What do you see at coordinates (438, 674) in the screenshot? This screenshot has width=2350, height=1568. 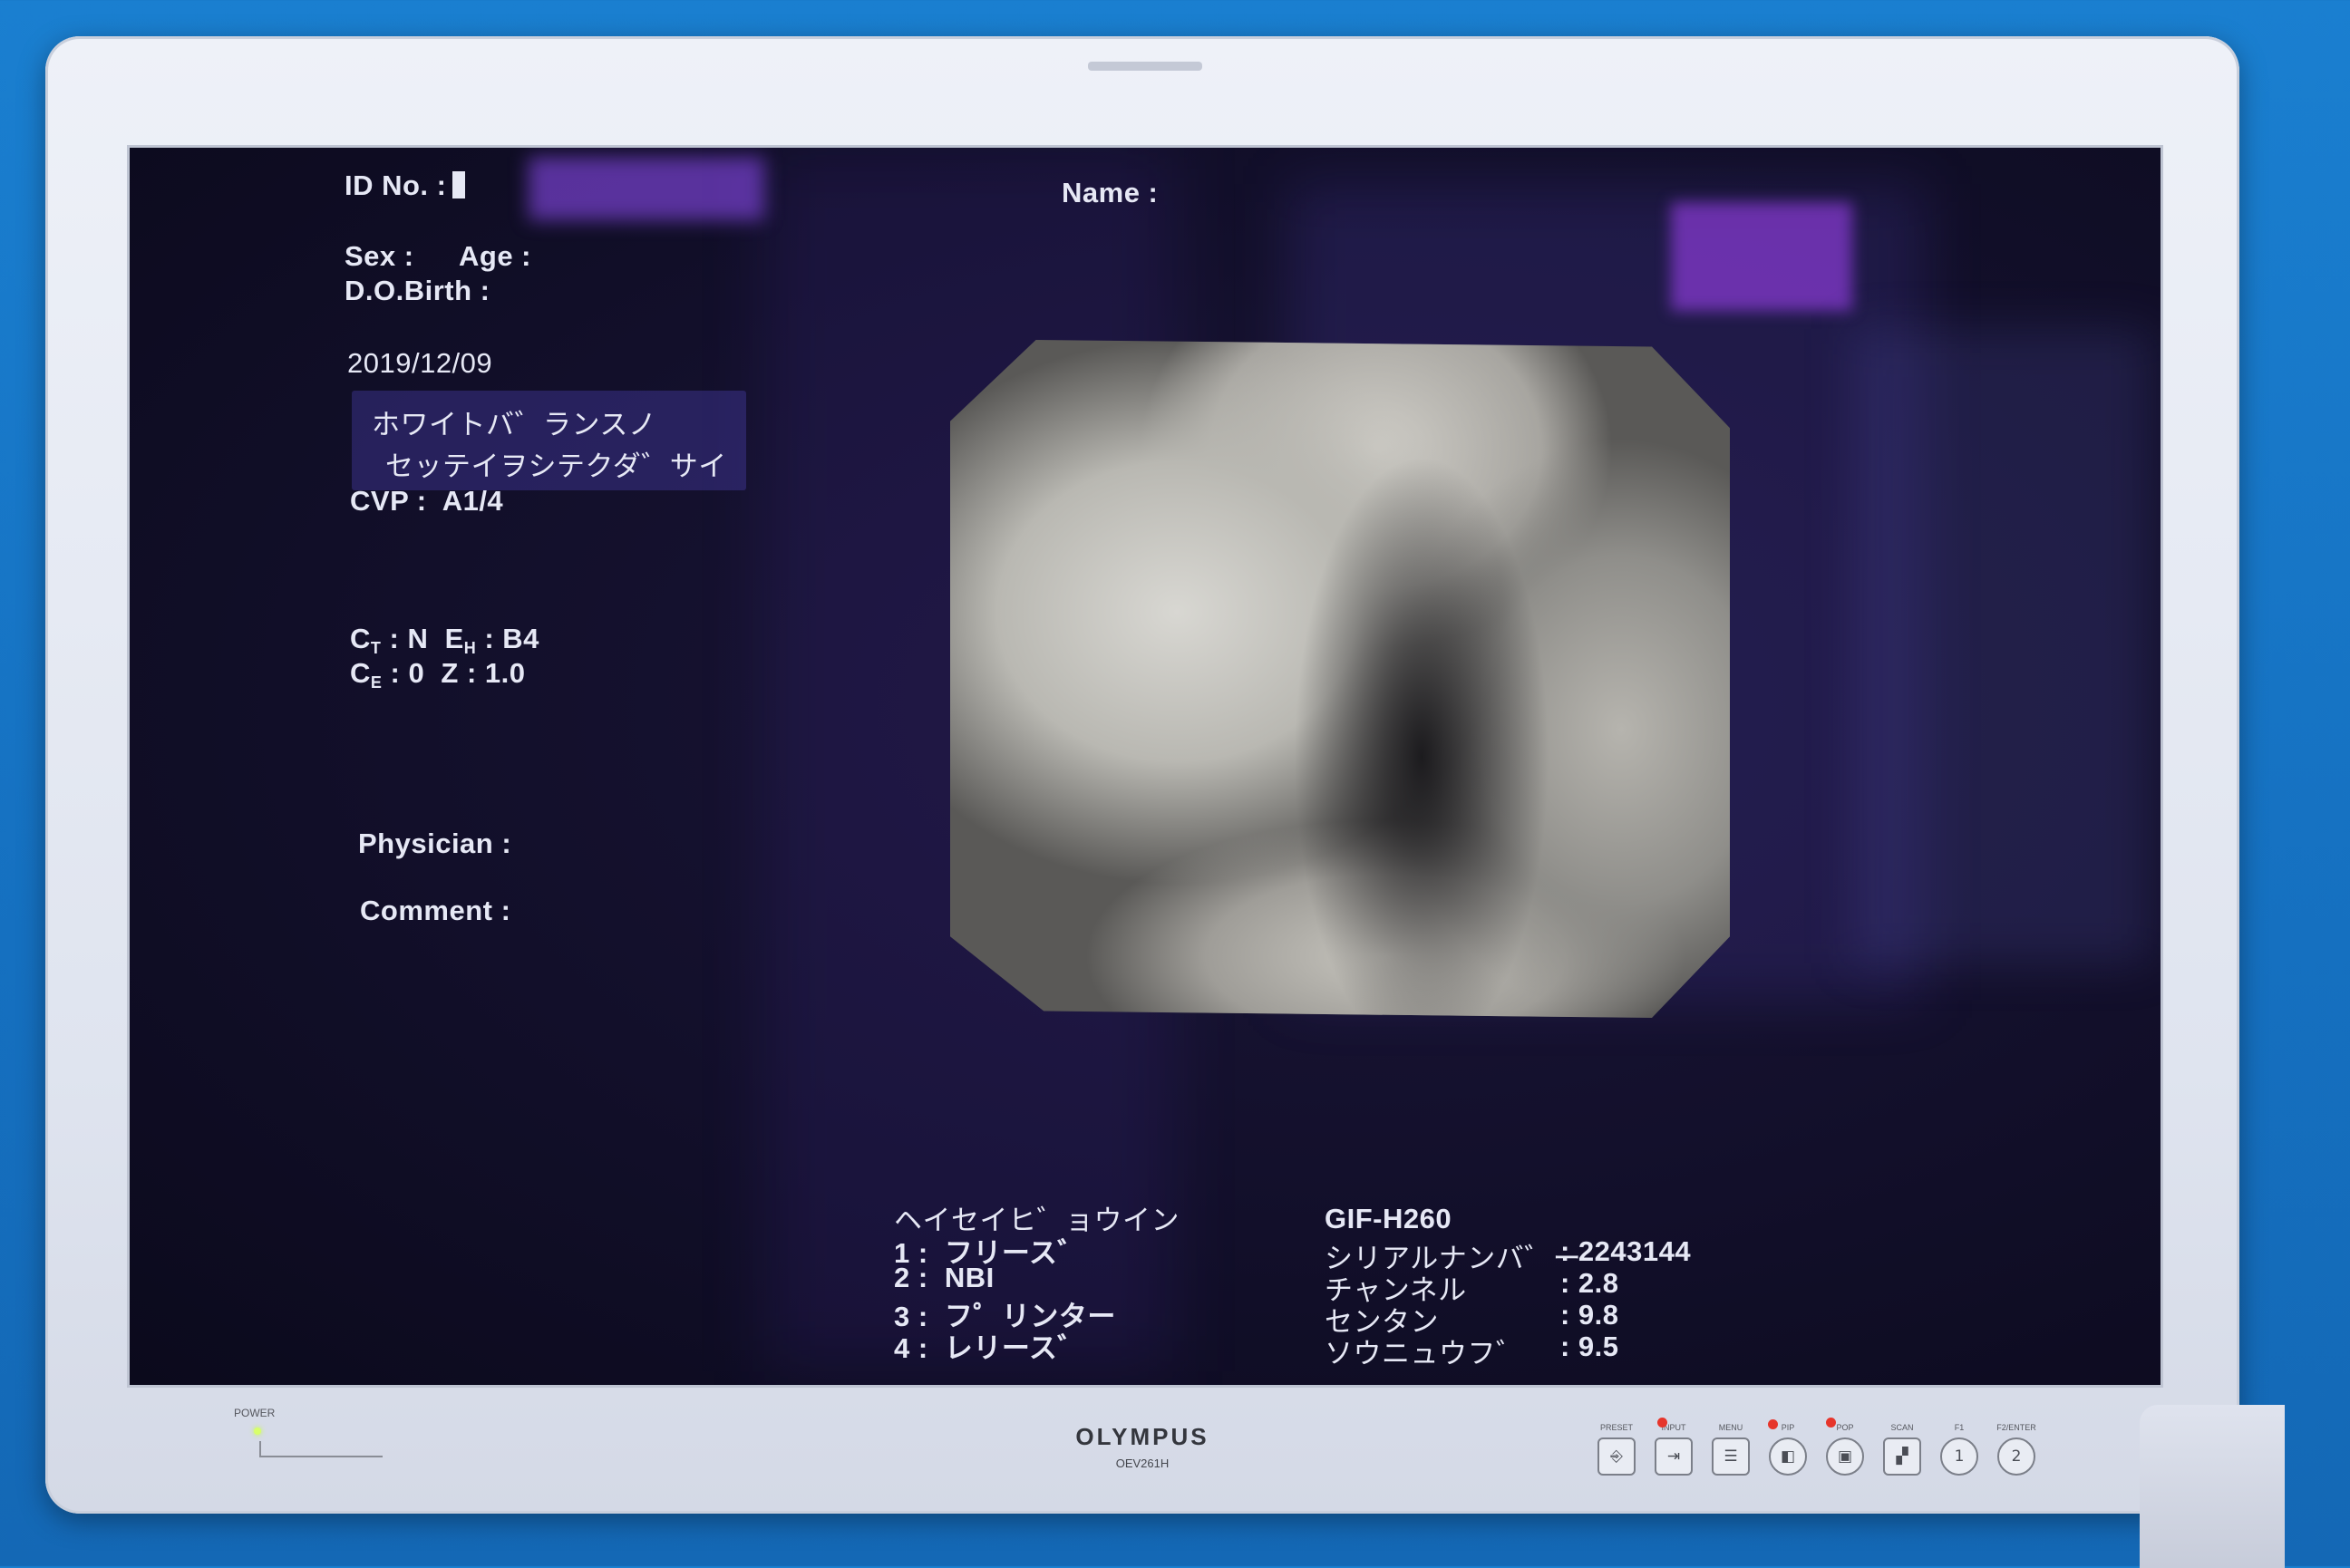 I see `contrast-zoom-setting: CE : 0 Z : 1.0` at bounding box center [438, 674].